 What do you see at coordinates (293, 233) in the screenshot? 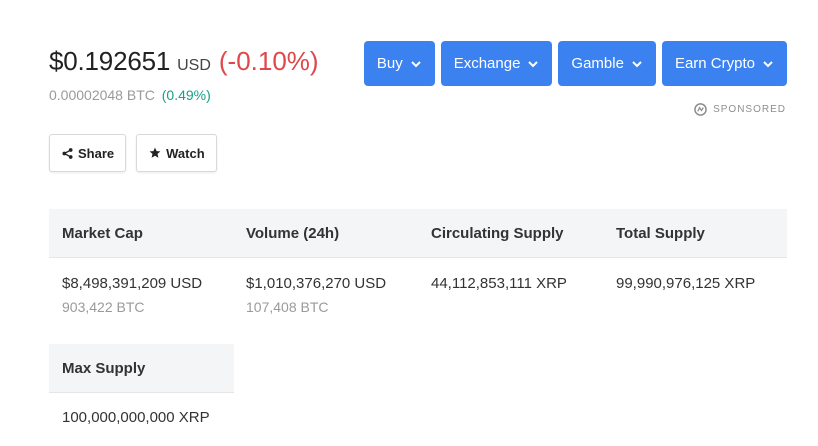
I see `volume-header: Volume (24h)` at bounding box center [293, 233].